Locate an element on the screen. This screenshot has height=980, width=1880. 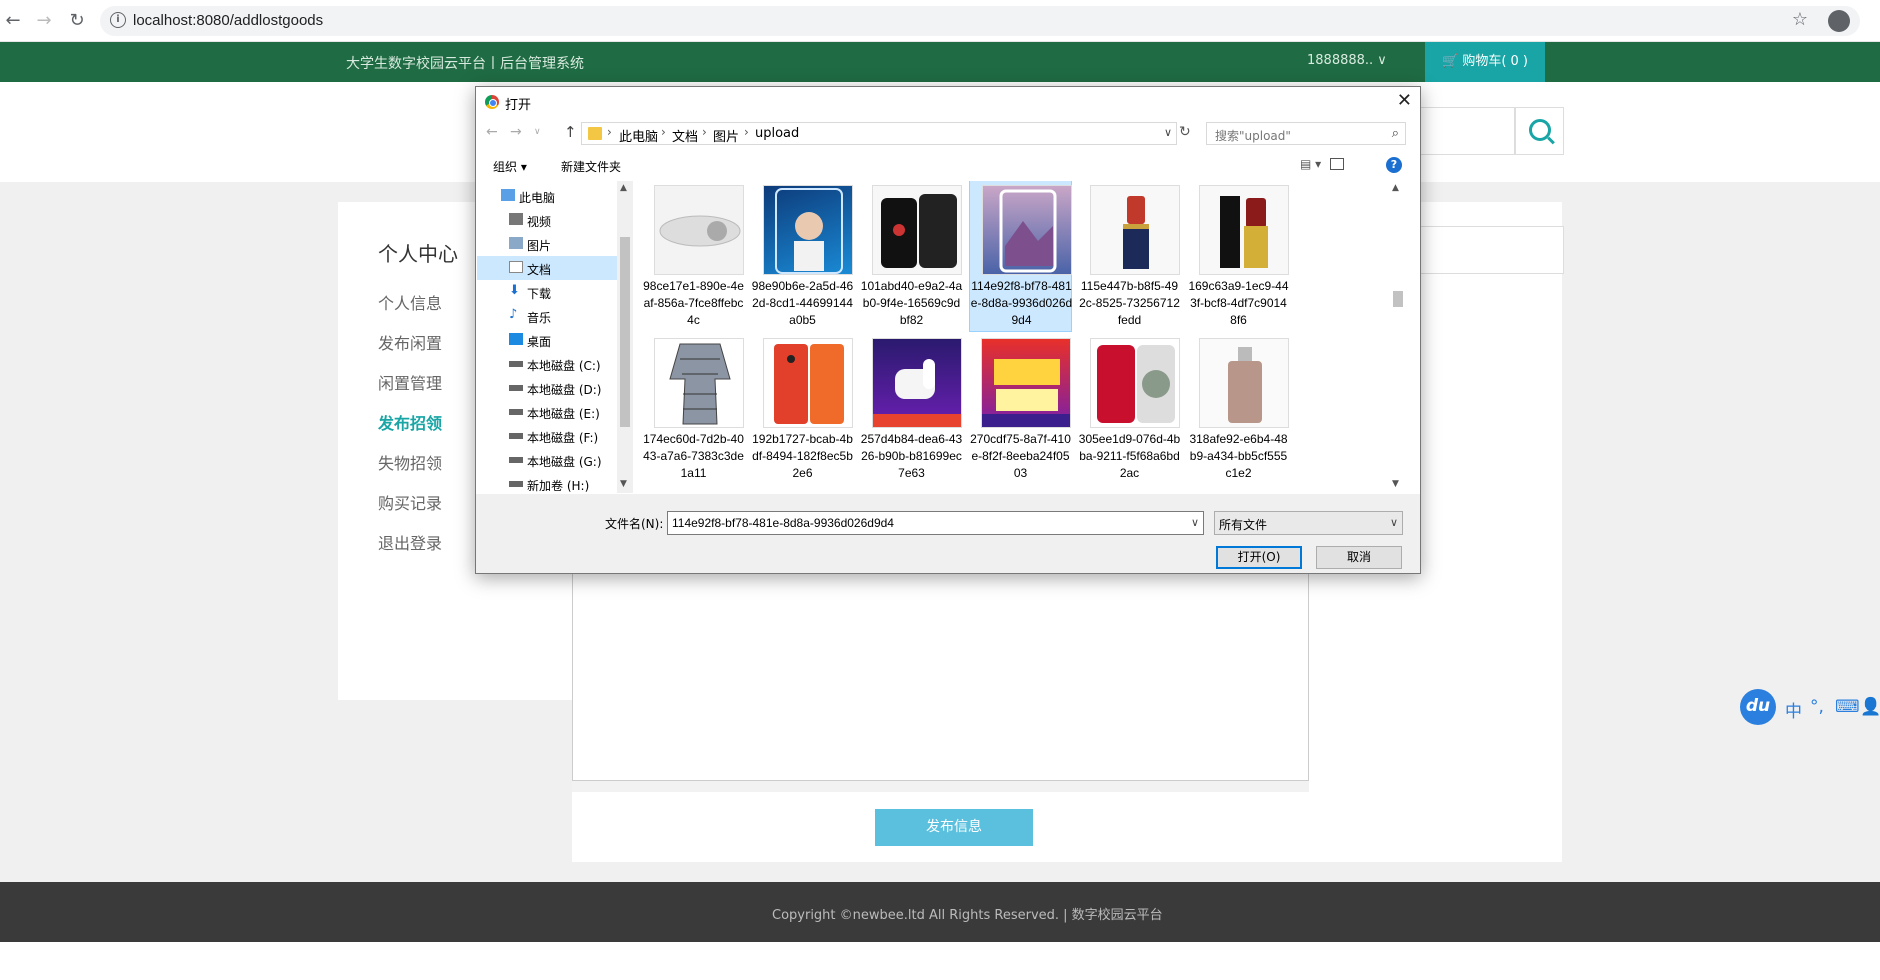
file-name: 98e90b6e-2a5d-462d-8cd1-44699144a0b5 is located at coordinates (802, 303).